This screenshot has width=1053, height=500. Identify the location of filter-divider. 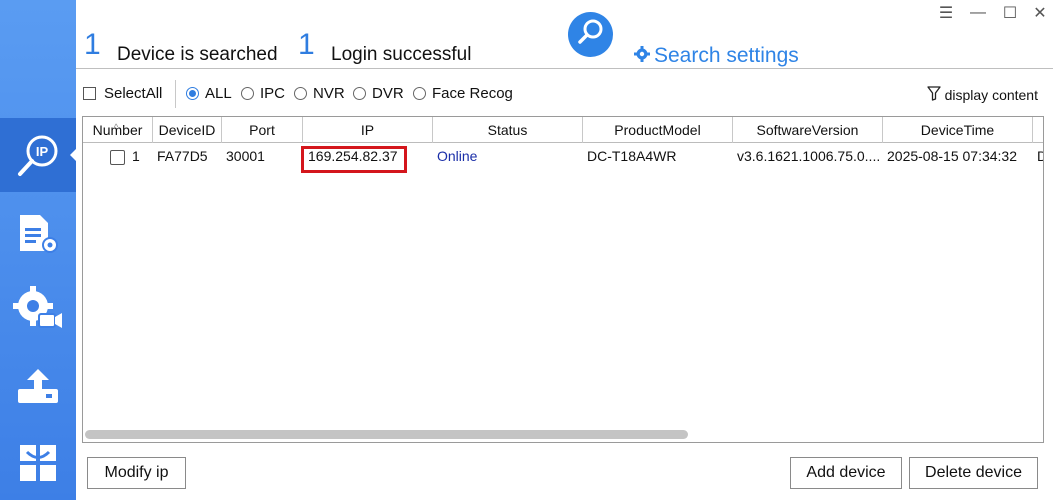
(175, 94).